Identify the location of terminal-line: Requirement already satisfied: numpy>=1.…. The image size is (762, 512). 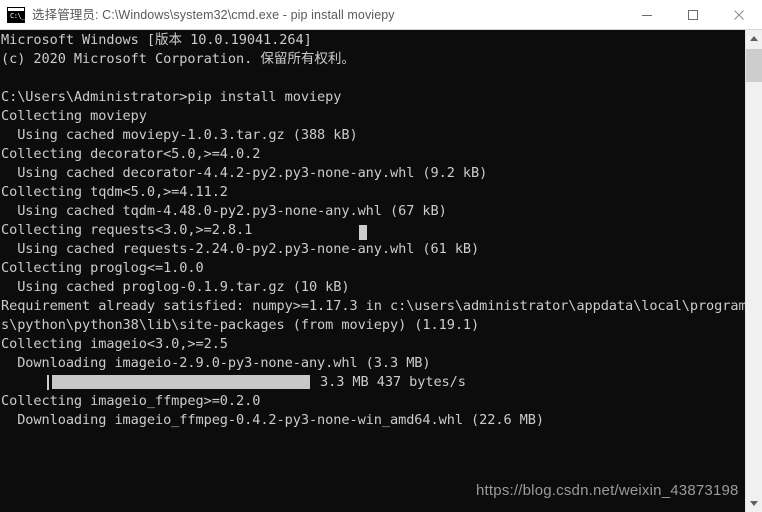
(373, 306).